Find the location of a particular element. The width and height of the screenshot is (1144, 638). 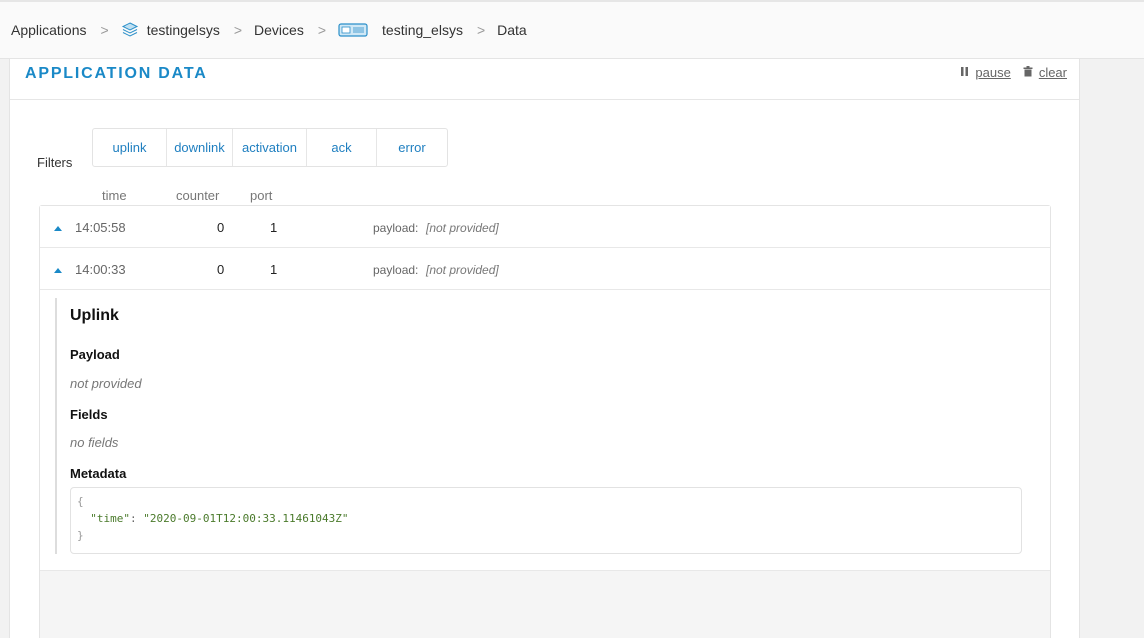

breadcrumb-applications: Applications is located at coordinates (49, 30).